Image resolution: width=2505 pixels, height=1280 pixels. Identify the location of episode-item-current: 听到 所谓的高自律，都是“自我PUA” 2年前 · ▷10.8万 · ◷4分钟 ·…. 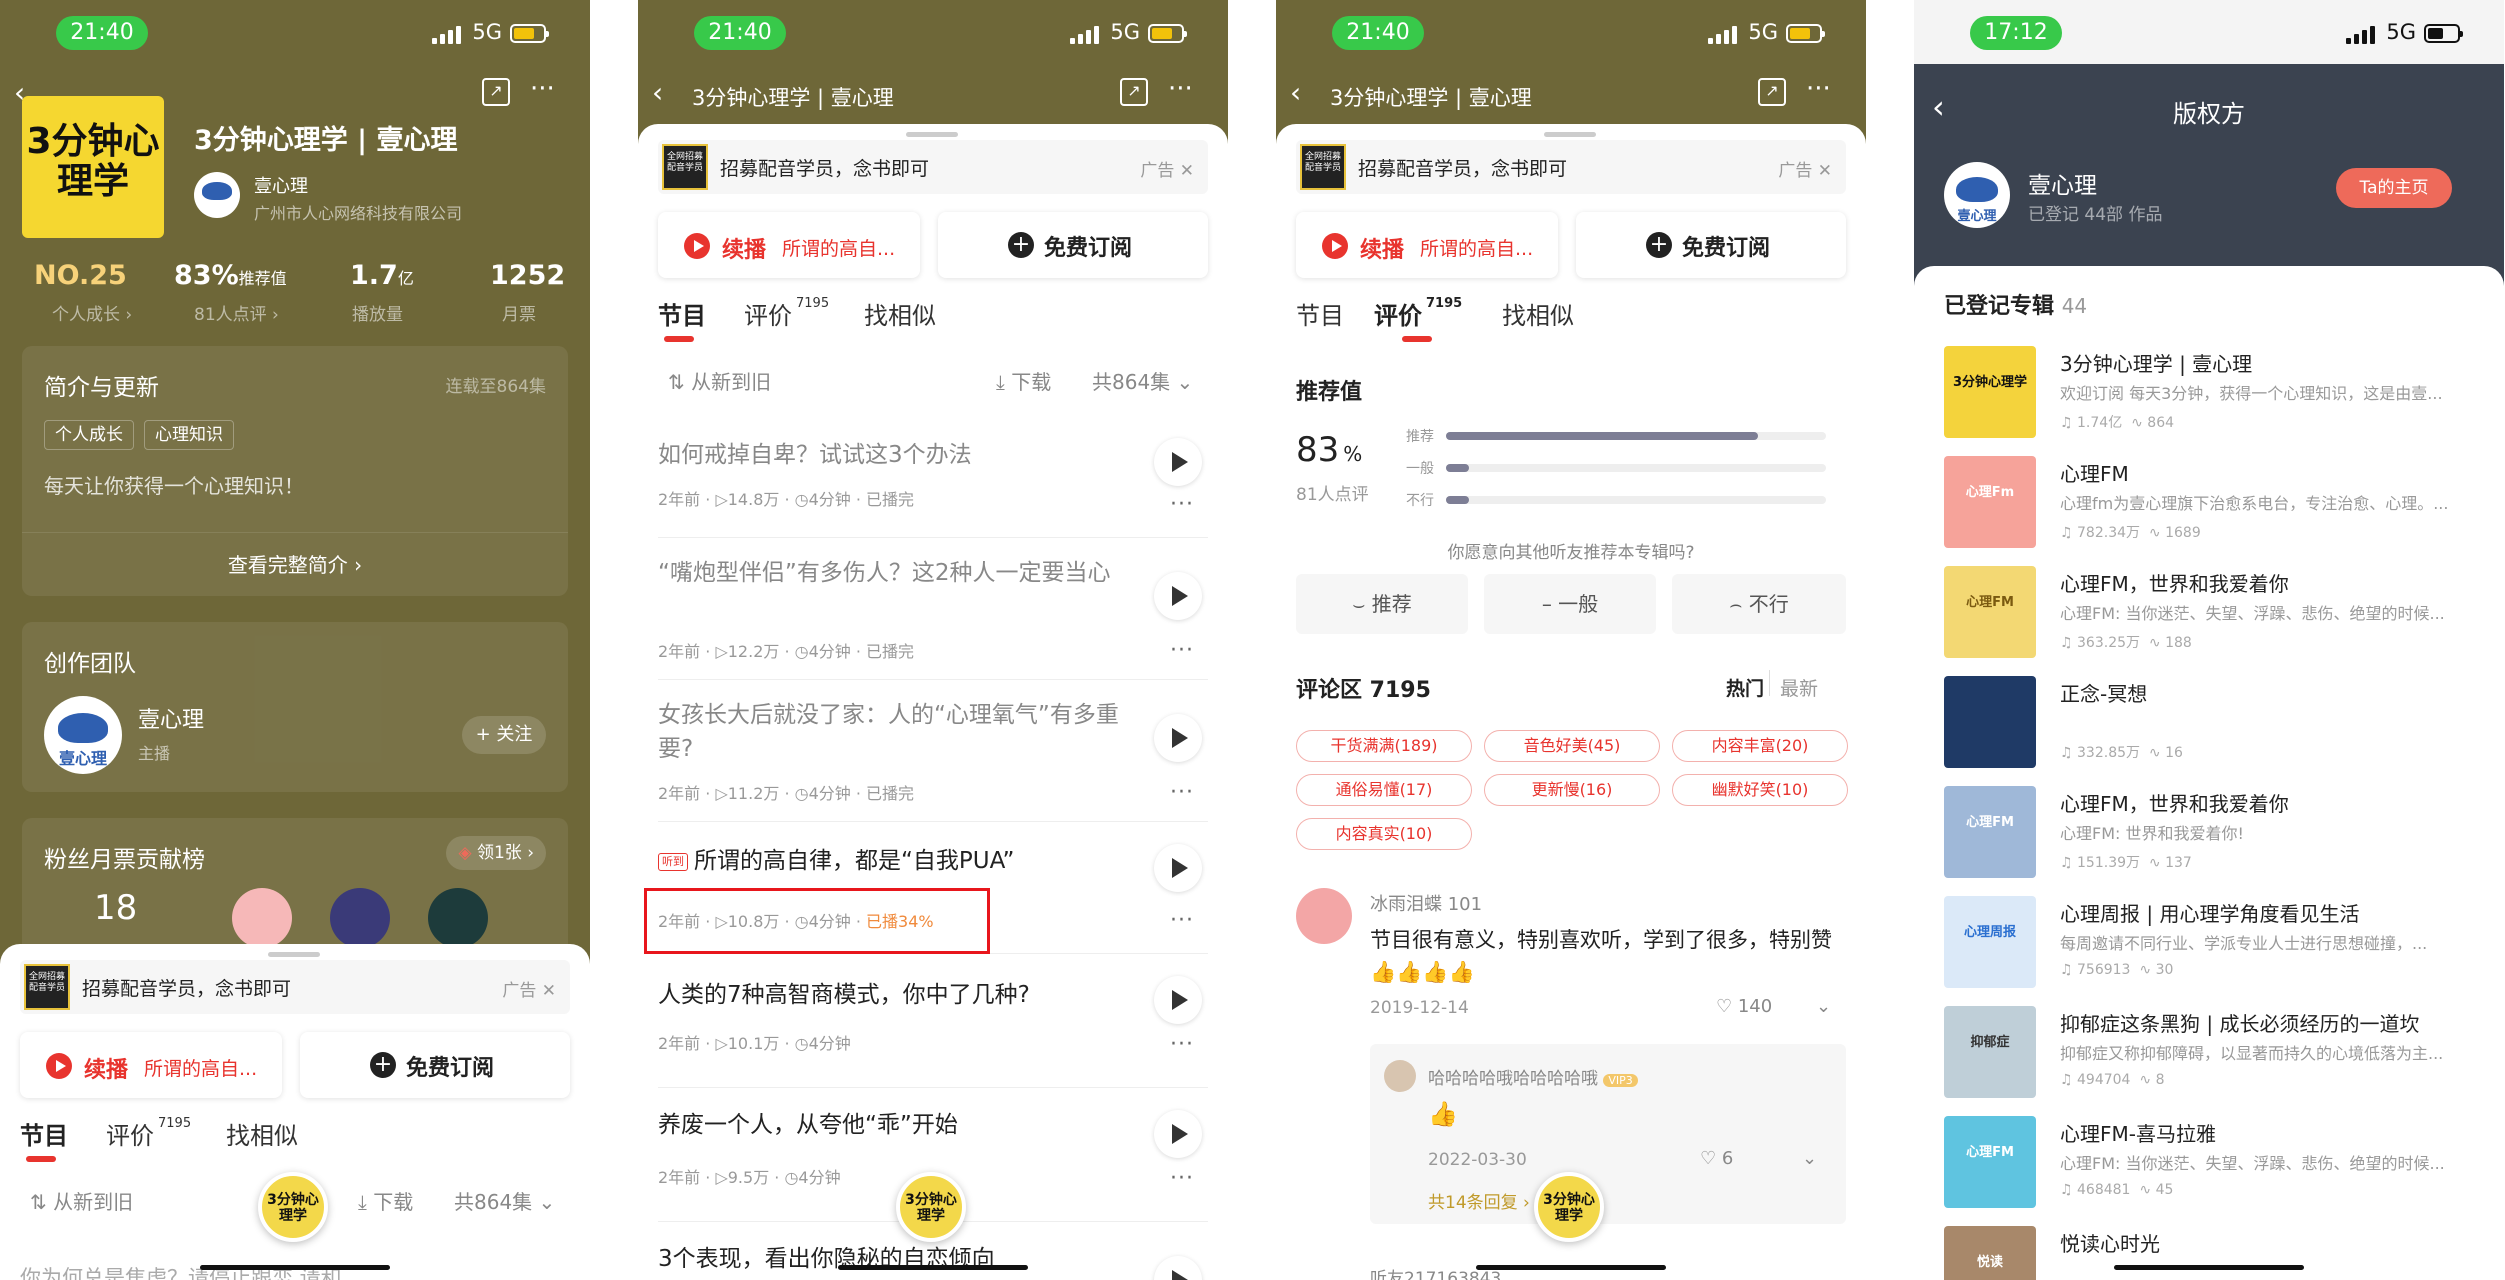
(926, 888).